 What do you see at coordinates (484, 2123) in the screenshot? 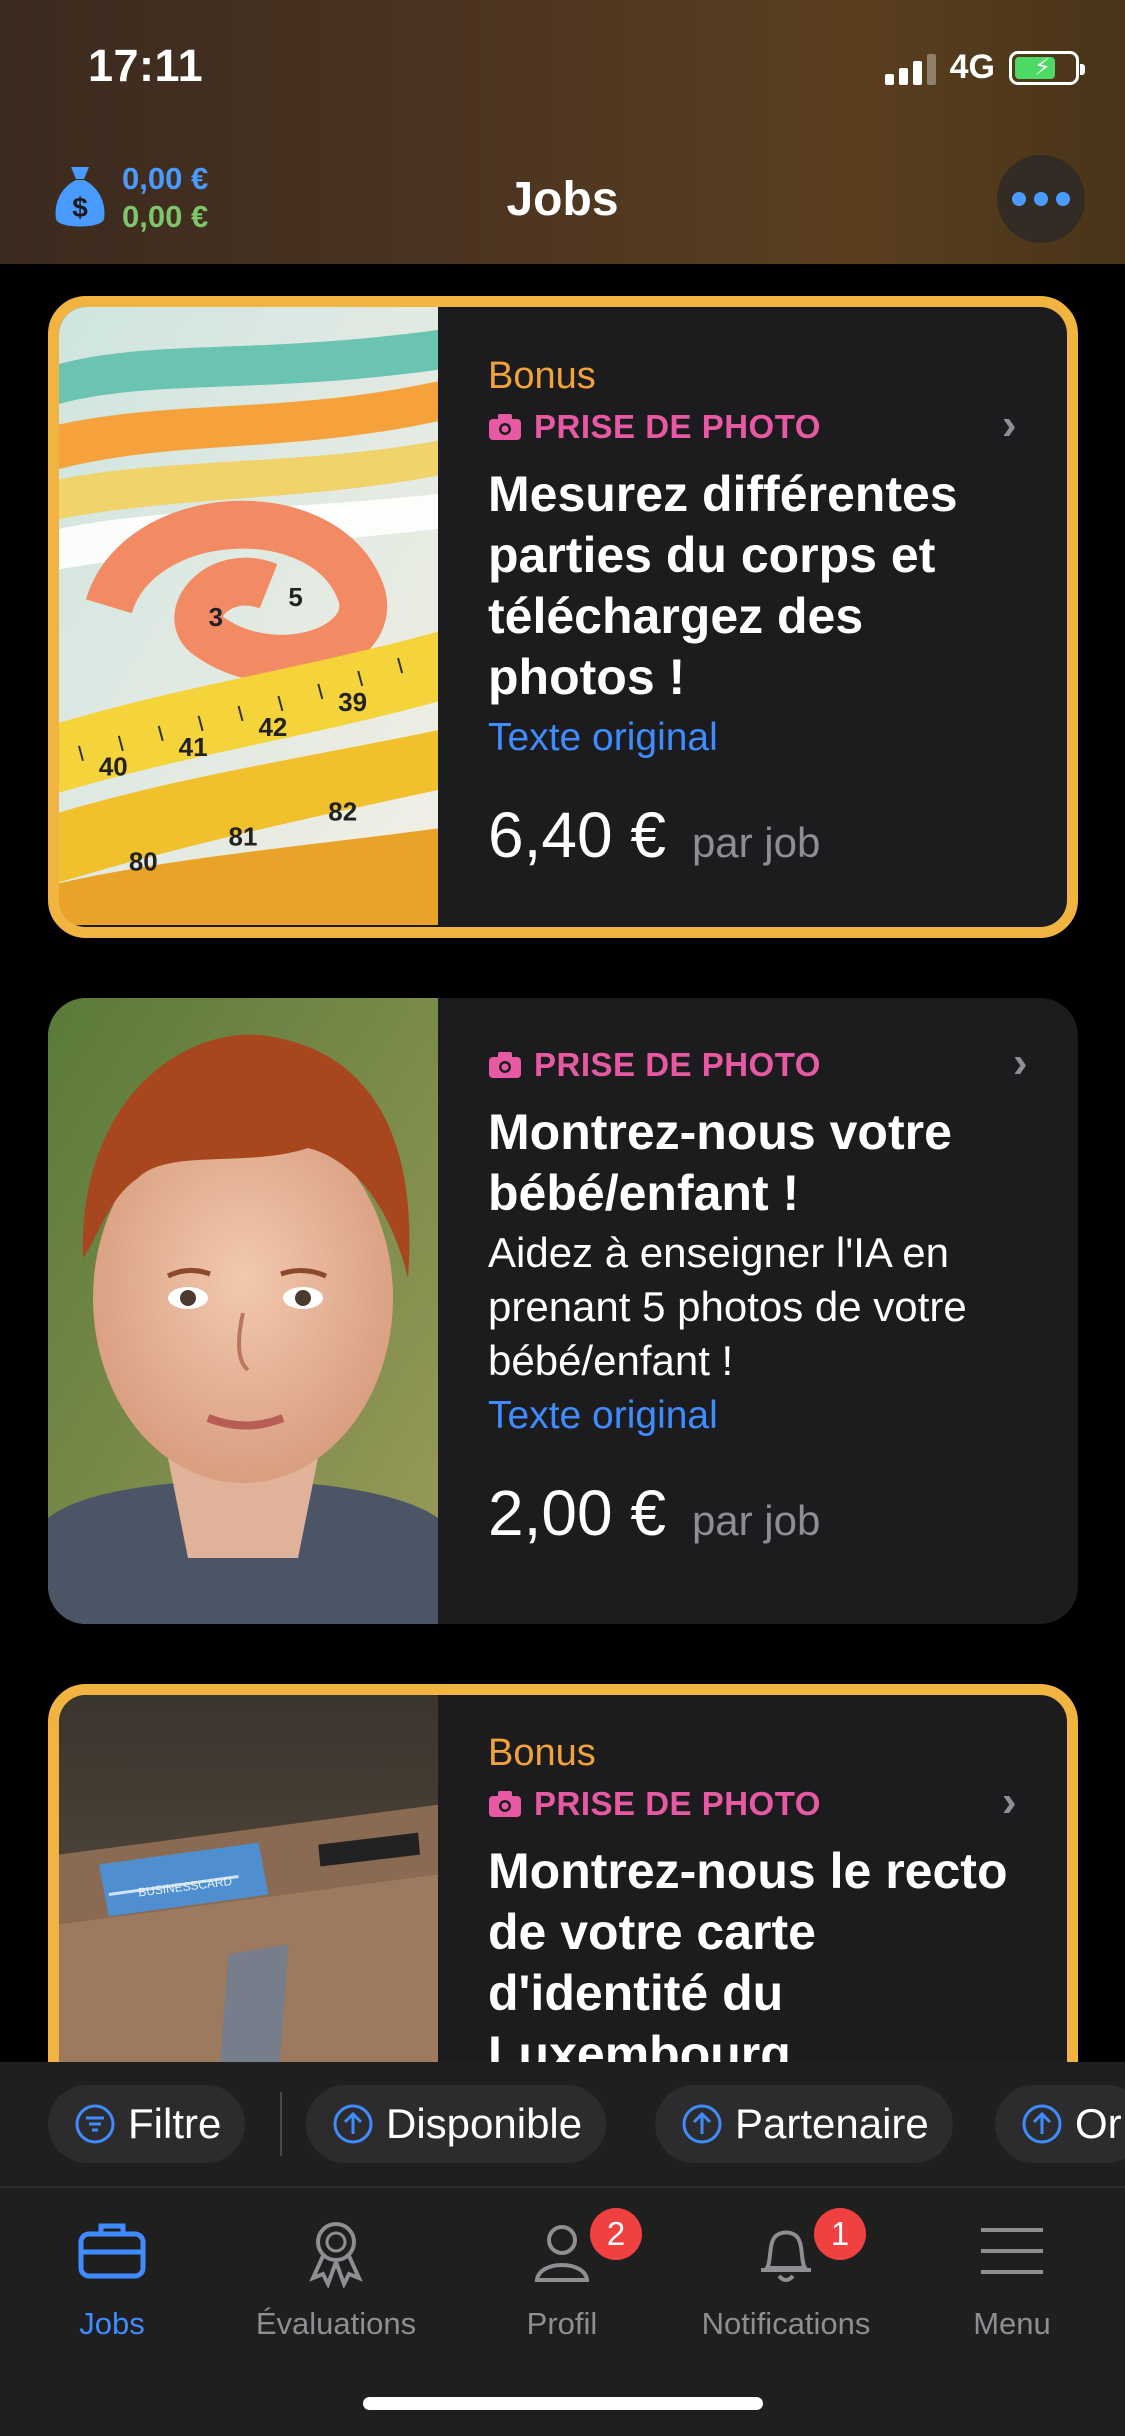
I see `available-chip-label: Disponible` at bounding box center [484, 2123].